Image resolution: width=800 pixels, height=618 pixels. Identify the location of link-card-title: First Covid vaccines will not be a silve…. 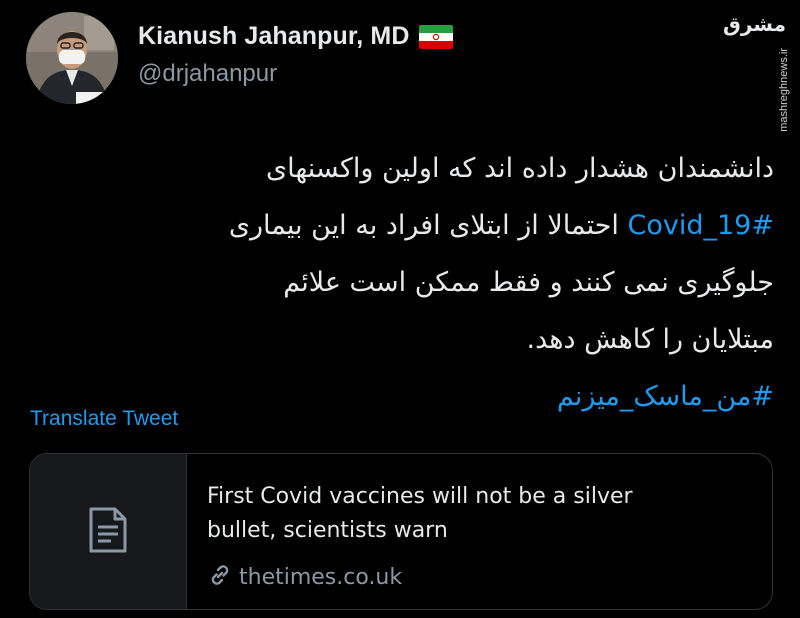
(420, 513).